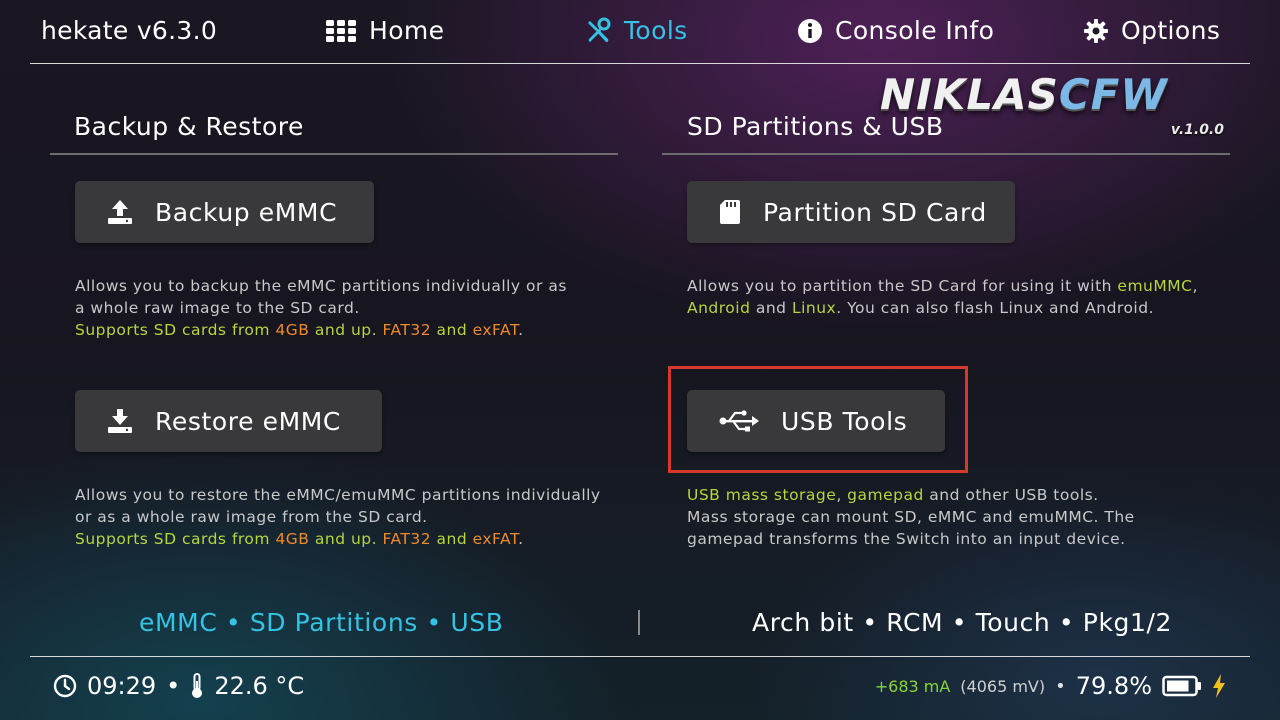  Describe the element at coordinates (912, 686) in the screenshot. I see `battery-current: +683 mA` at that location.